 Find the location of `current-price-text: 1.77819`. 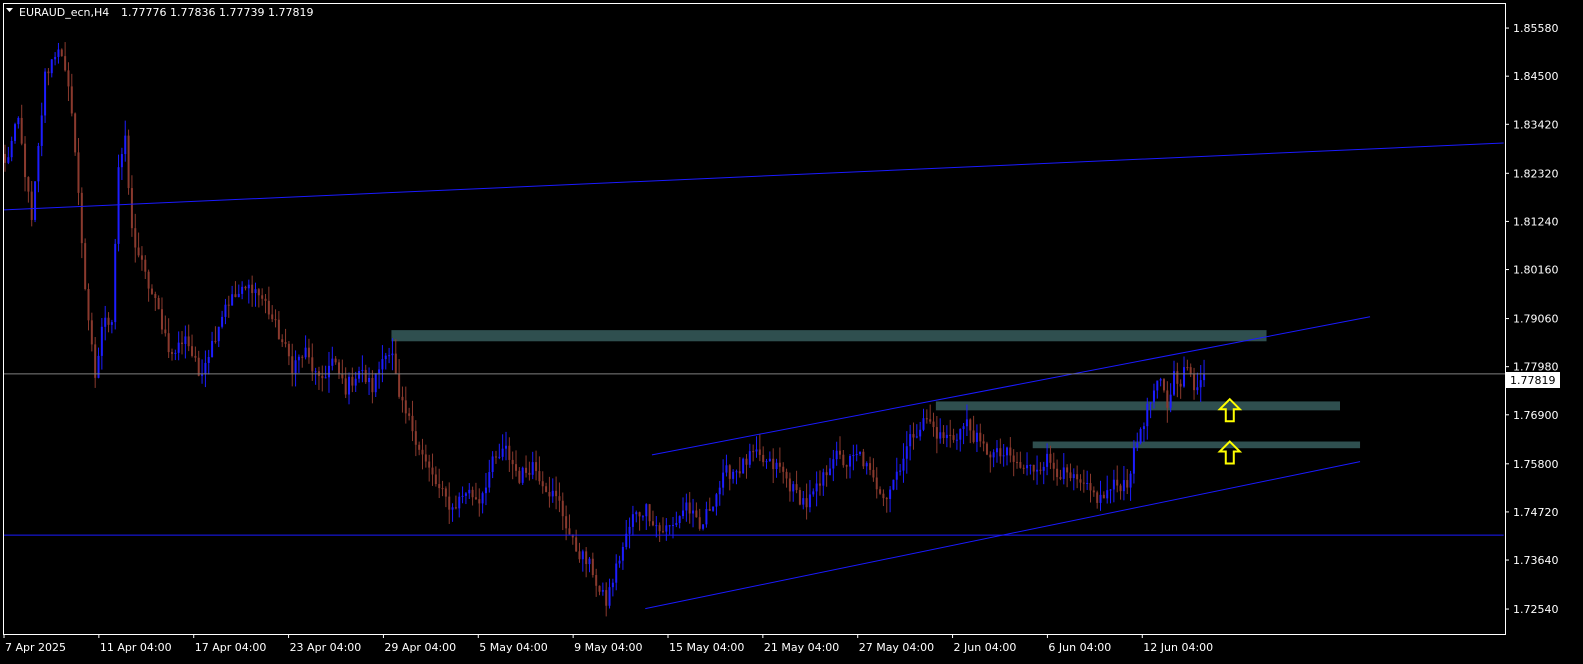

current-price-text: 1.77819 is located at coordinates (1533, 380).